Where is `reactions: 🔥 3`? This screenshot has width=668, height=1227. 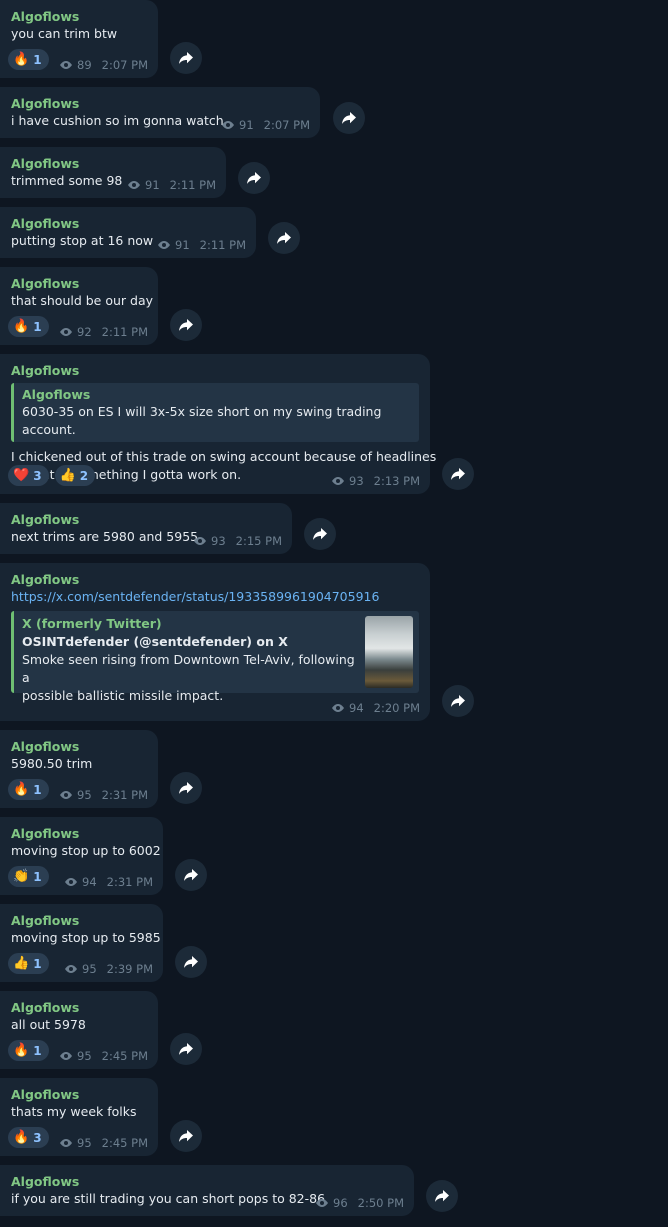 reactions: 🔥 3 is located at coordinates (28, 1137).